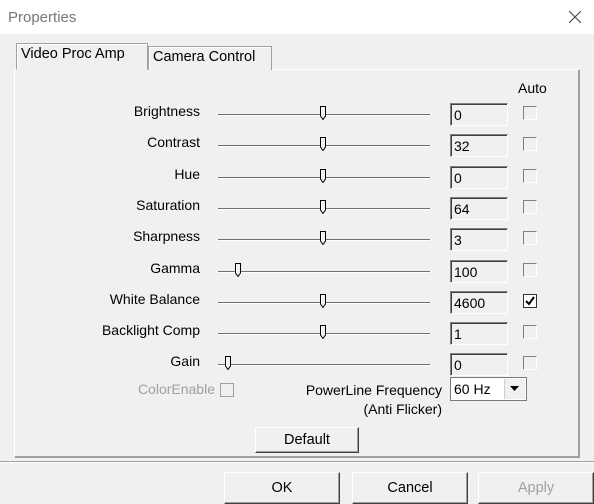 Image resolution: width=594 pixels, height=504 pixels. Describe the element at coordinates (282, 488) in the screenshot. I see `ok-button: OK` at that location.